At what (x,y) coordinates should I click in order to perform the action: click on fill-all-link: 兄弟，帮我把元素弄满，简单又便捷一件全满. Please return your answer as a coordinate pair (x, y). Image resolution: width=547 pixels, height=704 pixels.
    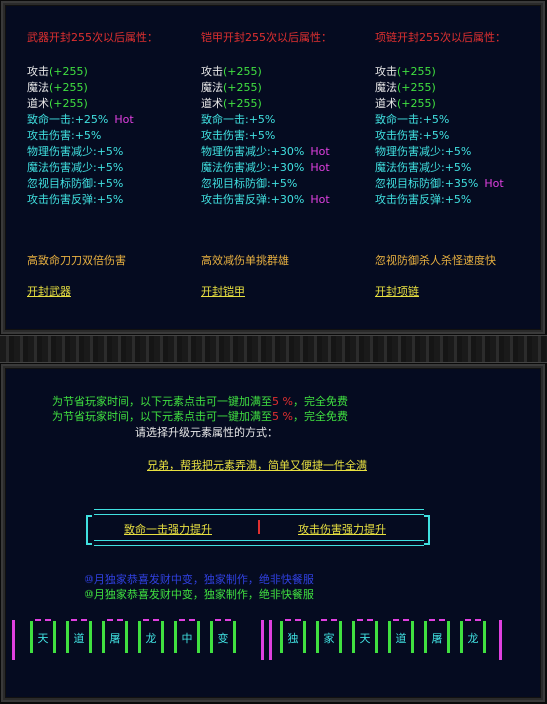
    Looking at the image, I should click on (257, 466).